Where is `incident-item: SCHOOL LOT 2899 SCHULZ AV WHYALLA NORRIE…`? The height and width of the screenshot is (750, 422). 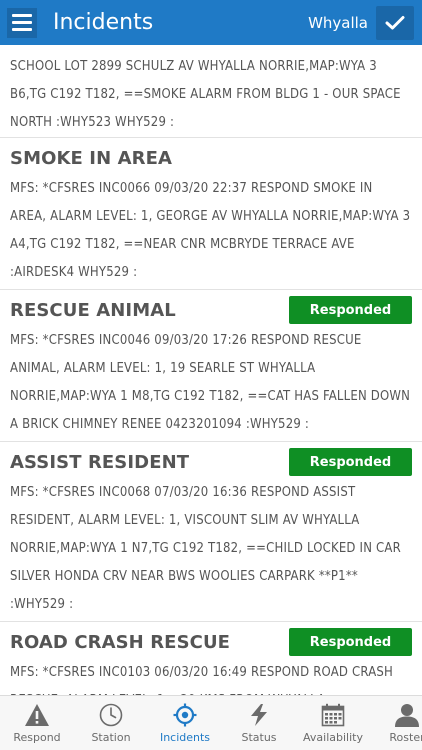
incident-item: SCHOOL LOT 2899 SCHULZ AV WHYALLA NORRIE… is located at coordinates (211, 91).